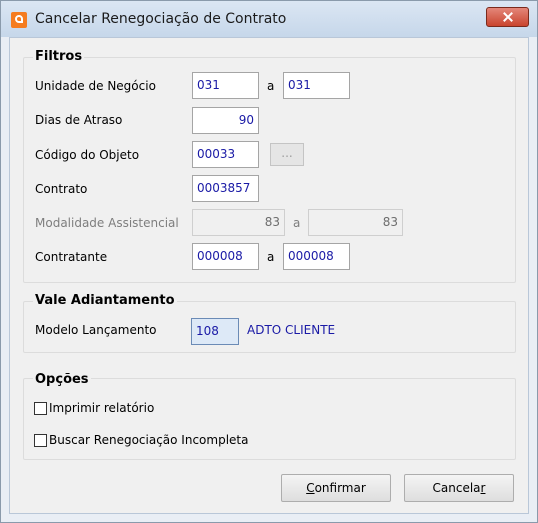 This screenshot has height=523, width=538. Describe the element at coordinates (101, 408) in the screenshot. I see `imprimir-checkbox-label: Imprimir relatório` at that location.